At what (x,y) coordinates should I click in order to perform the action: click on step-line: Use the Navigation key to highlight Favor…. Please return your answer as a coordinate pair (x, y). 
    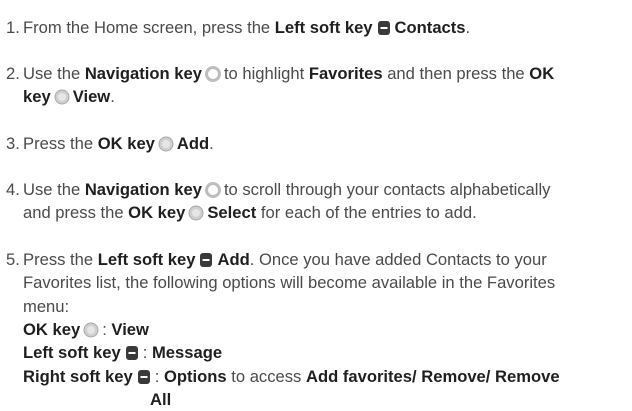
    Looking at the image, I should click on (288, 75).